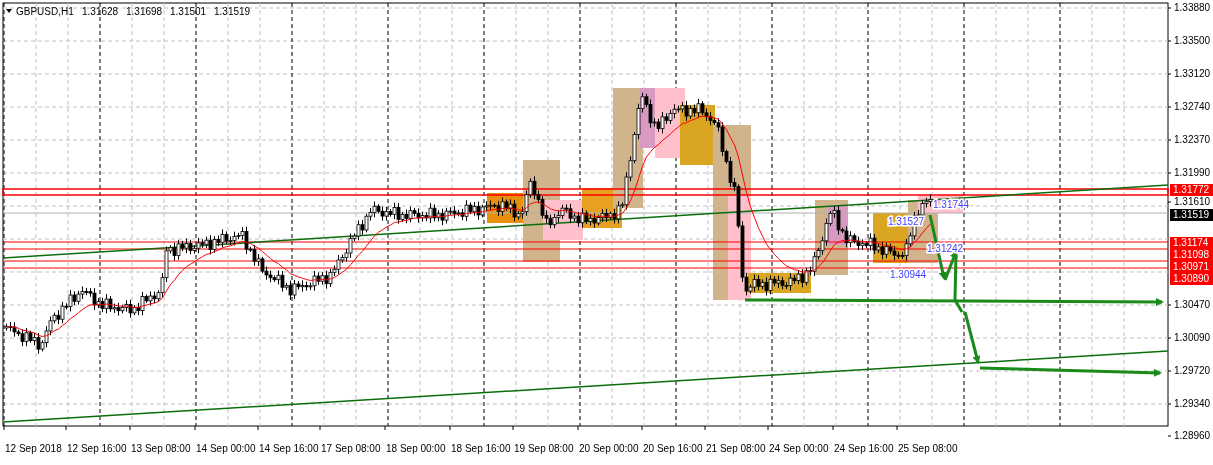  I want to click on price-axis-label: 1.33500, so click(1192, 40).